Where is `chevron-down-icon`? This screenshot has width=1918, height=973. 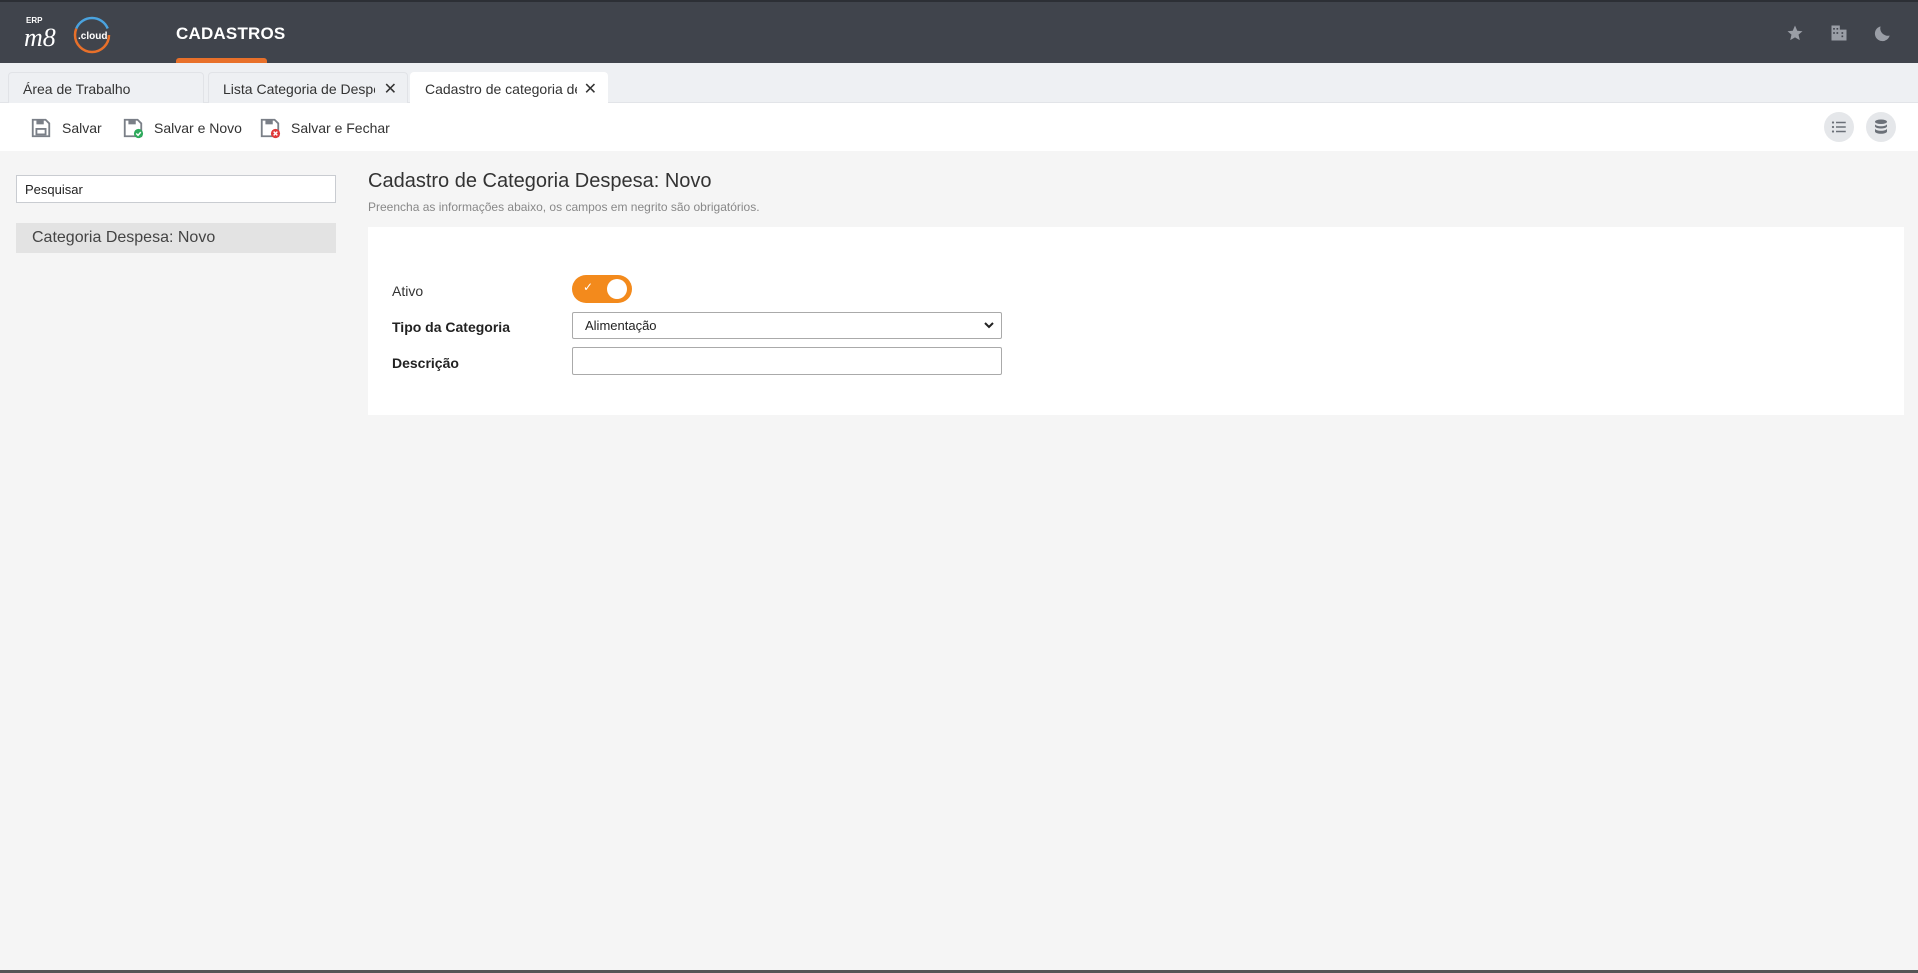
chevron-down-icon is located at coordinates (989, 325).